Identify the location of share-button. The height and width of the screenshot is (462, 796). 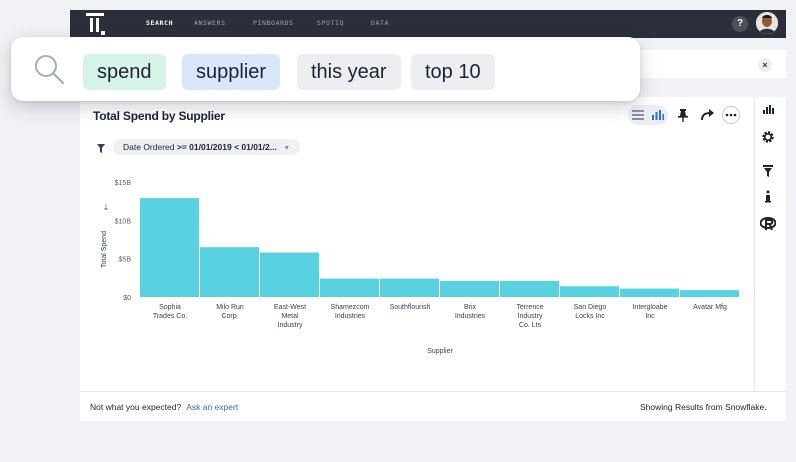
(708, 115).